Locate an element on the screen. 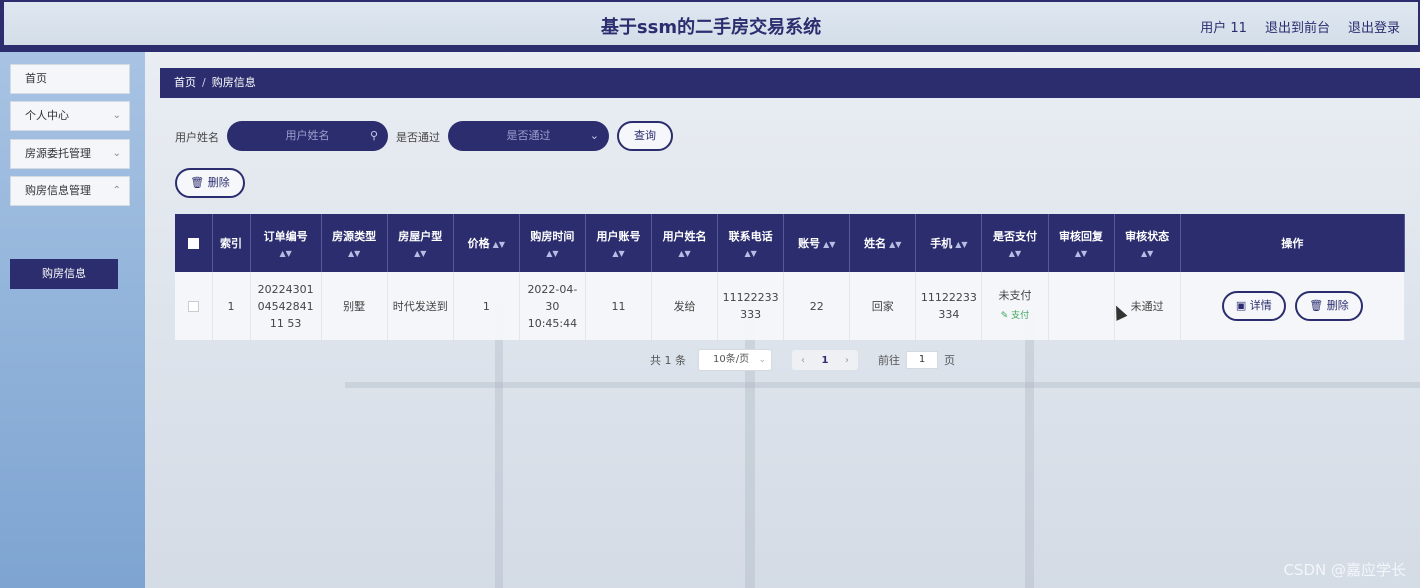 The width and height of the screenshot is (1420, 588). column-header: 用户姓名 ▲▼ is located at coordinates (685, 243).